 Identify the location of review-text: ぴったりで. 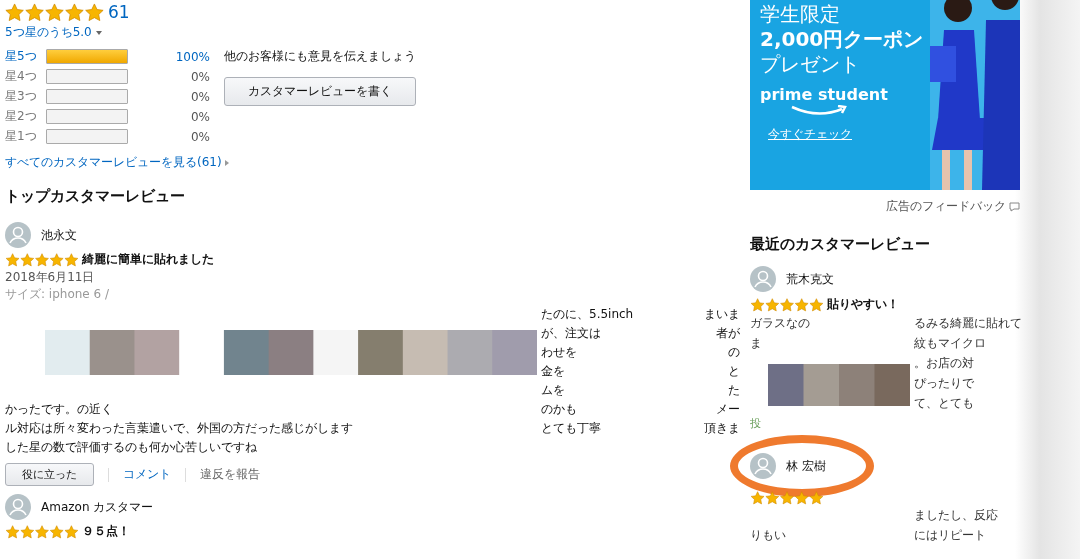
(944, 383).